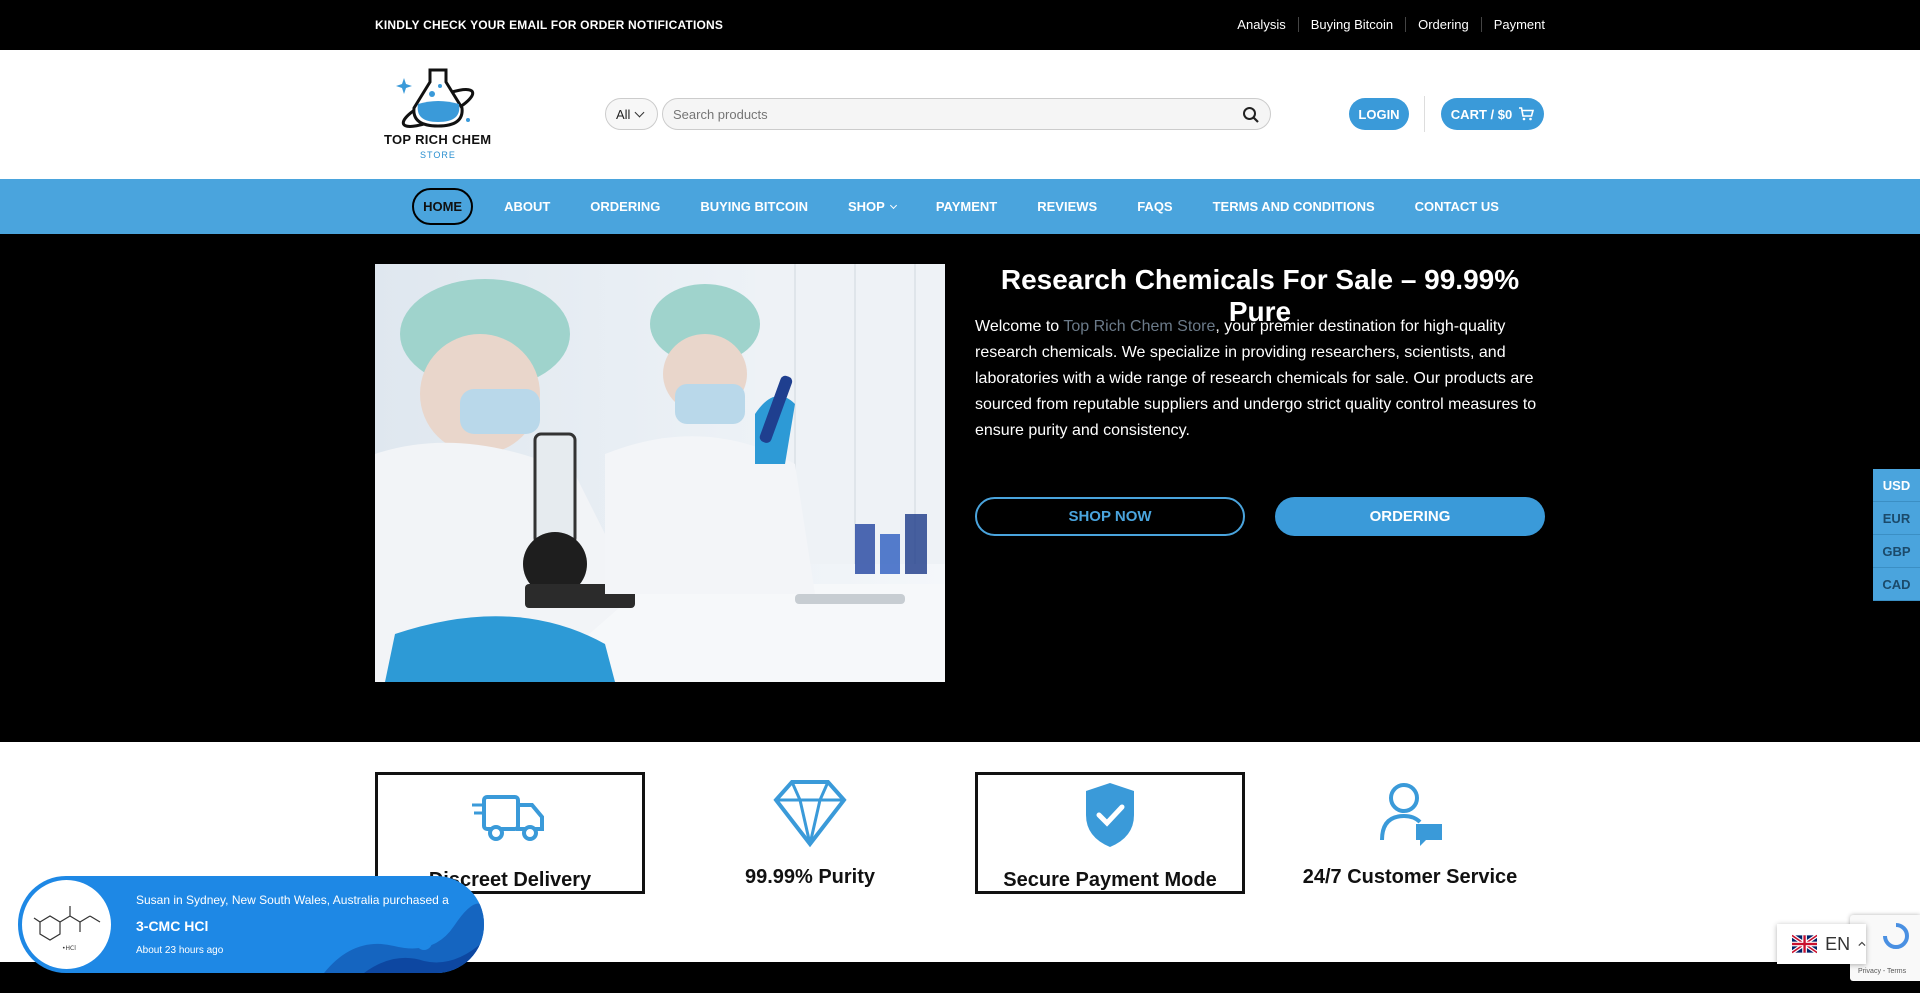 The height and width of the screenshot is (993, 1920). I want to click on nav-item-home: HOME, so click(443, 206).